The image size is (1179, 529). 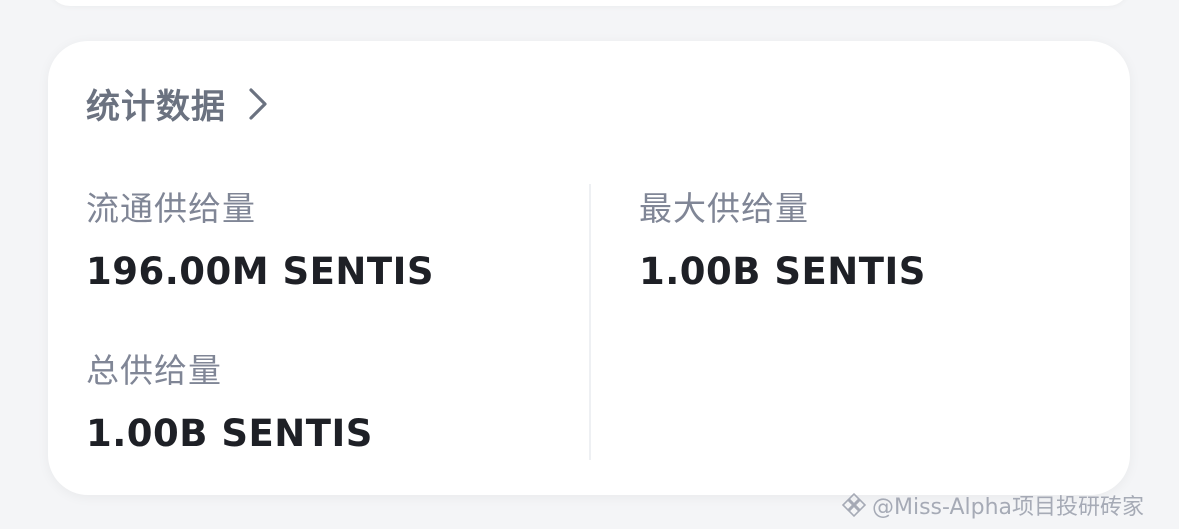 I want to click on statistics-header-link: 统计数据, so click(x=177, y=103).